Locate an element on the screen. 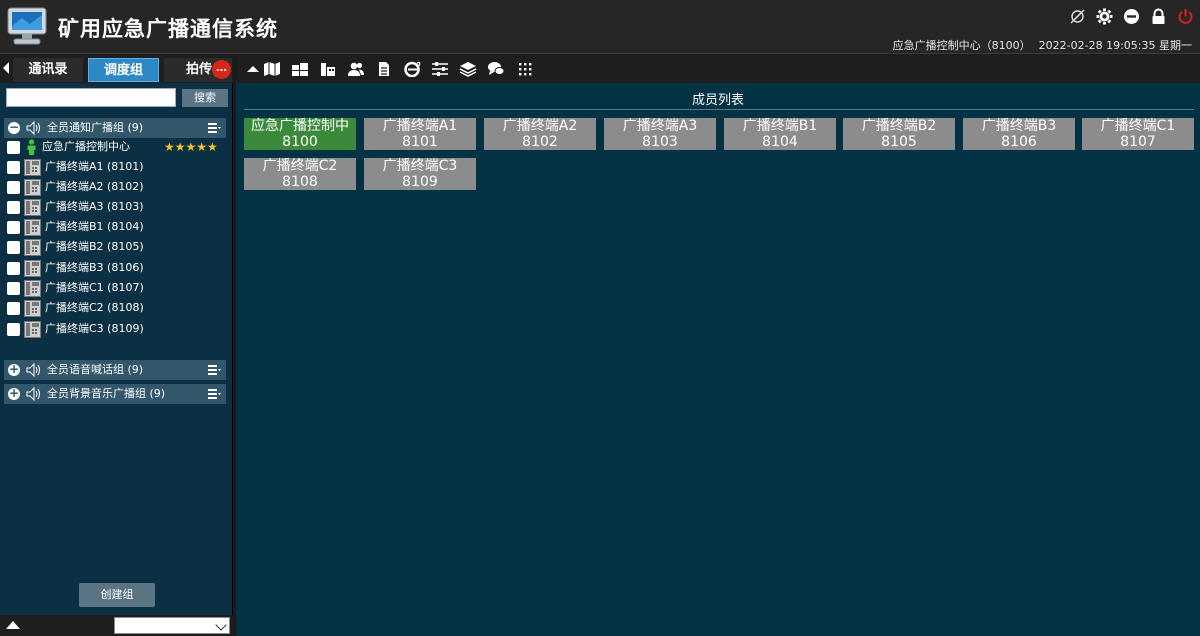  group-label: 全员语音喊话组 (9) is located at coordinates (95, 369).